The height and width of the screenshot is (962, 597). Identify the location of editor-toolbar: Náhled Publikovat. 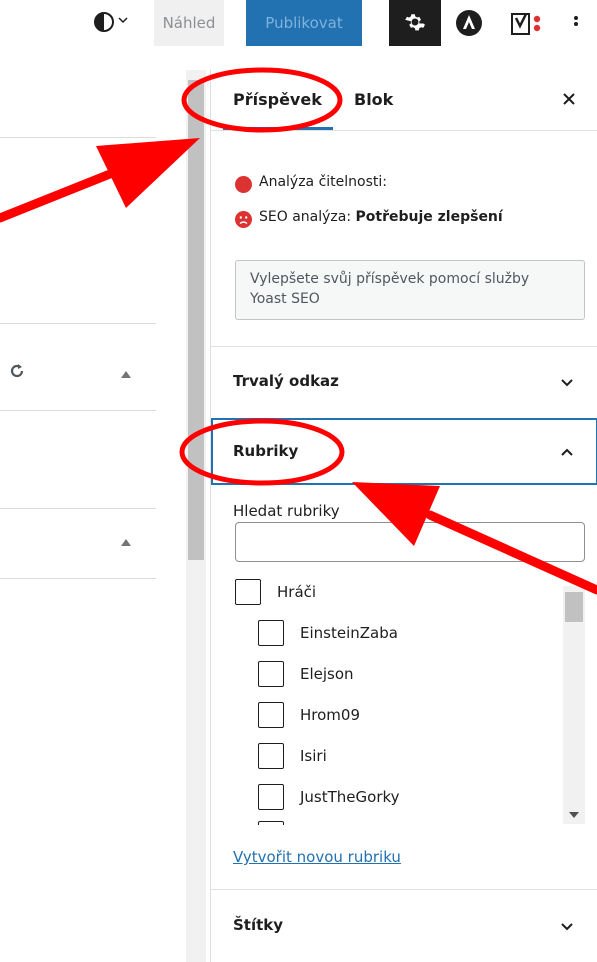
(298, 23).